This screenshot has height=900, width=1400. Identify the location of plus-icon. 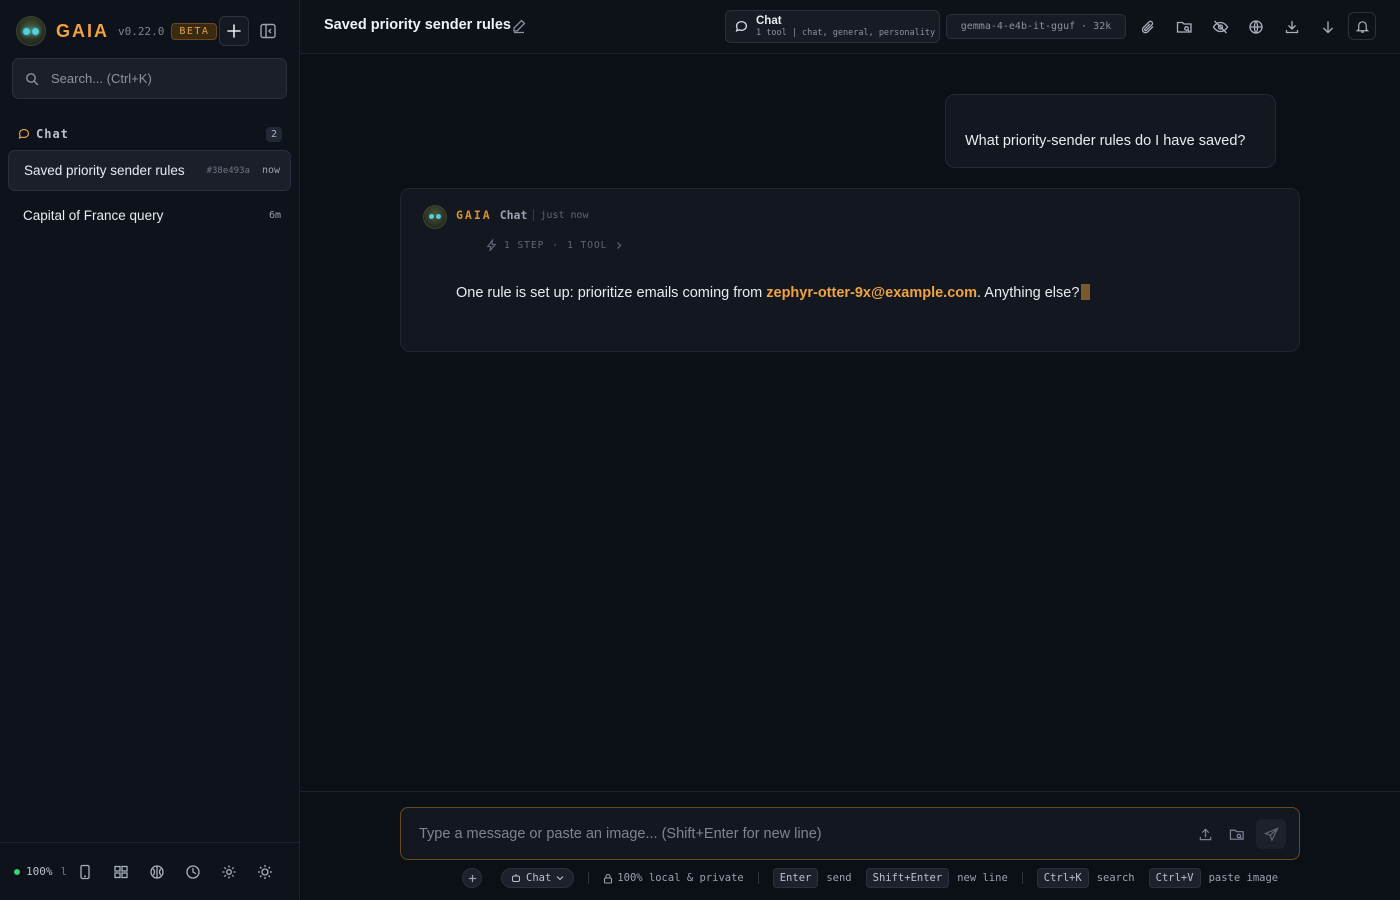
(234, 31).